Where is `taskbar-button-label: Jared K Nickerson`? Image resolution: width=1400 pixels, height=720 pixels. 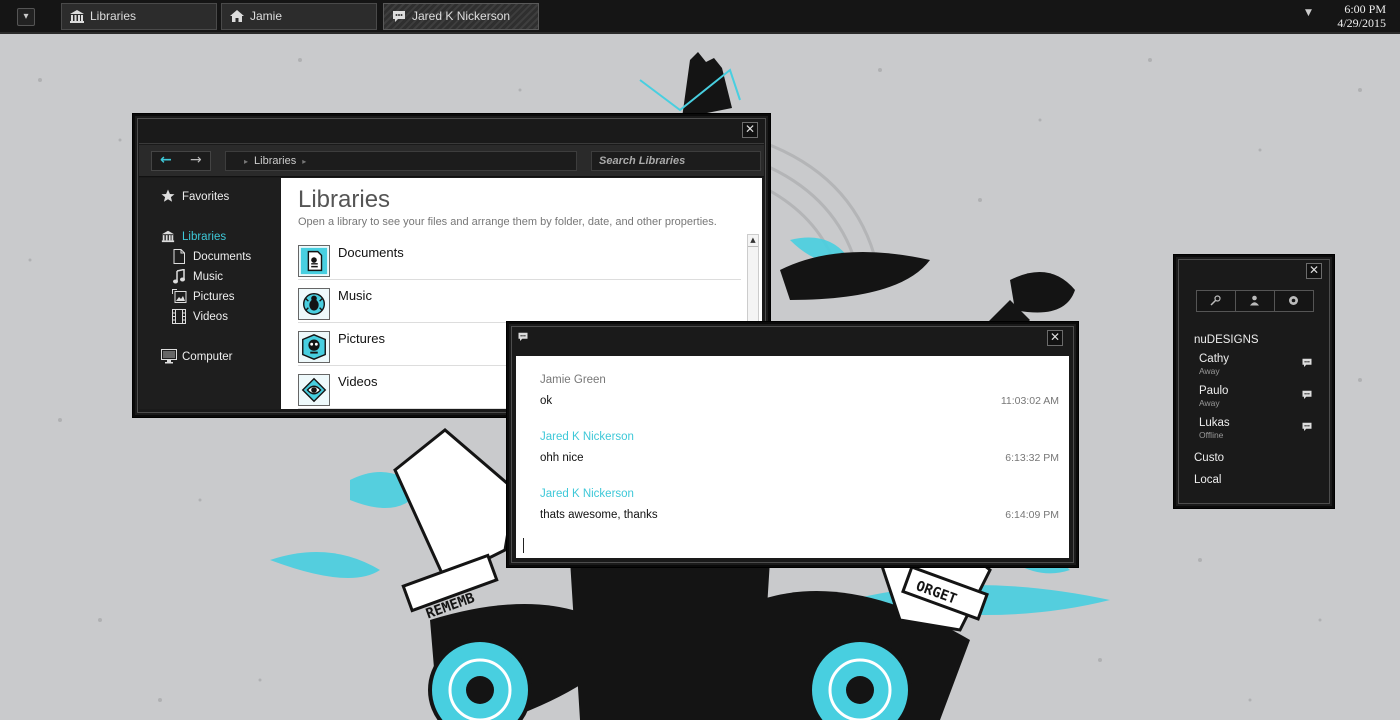
taskbar-button-label: Jared K Nickerson is located at coordinates (461, 16).